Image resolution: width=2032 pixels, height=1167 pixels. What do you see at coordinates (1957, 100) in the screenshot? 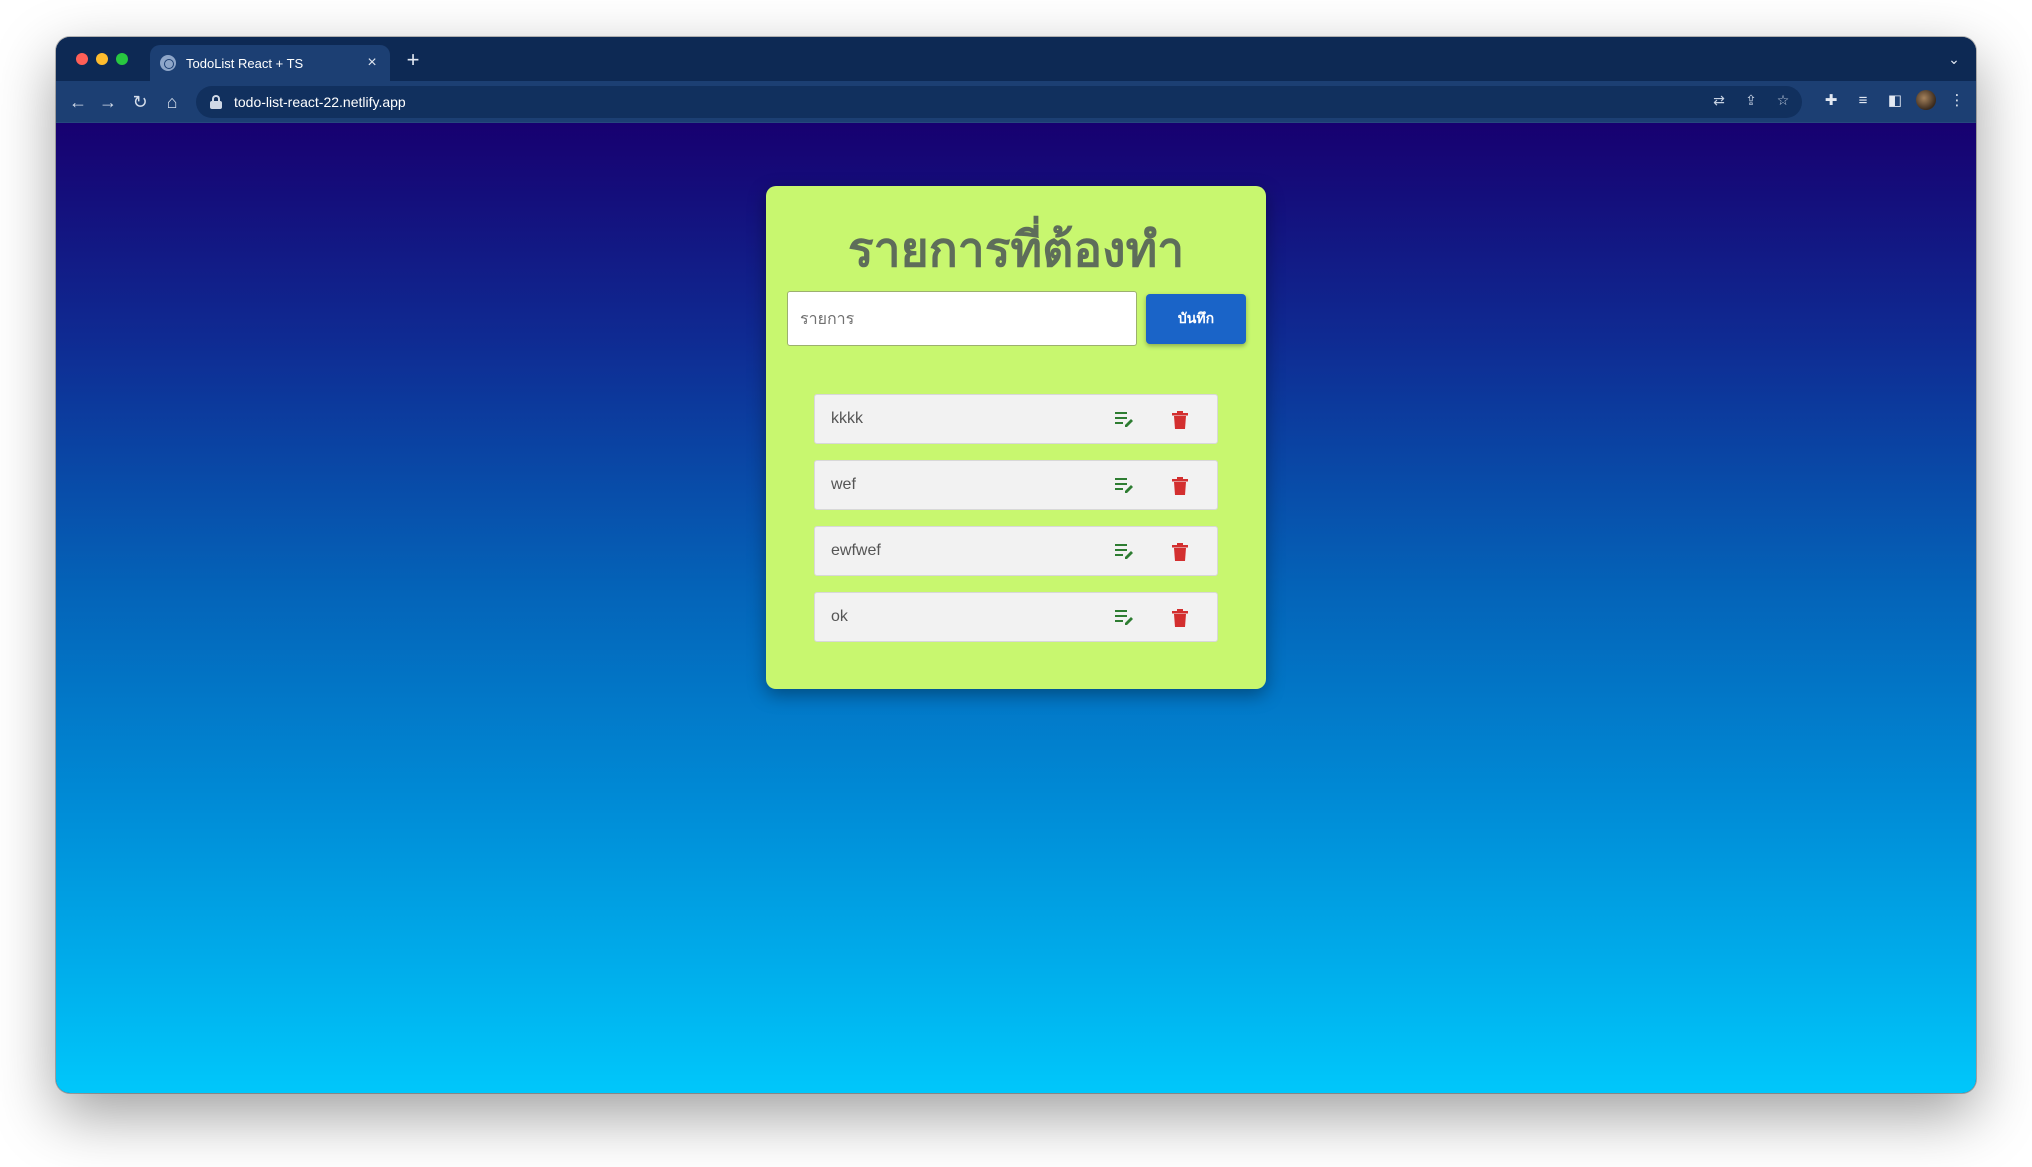
I see `more-menu-icon: ⋮` at bounding box center [1957, 100].